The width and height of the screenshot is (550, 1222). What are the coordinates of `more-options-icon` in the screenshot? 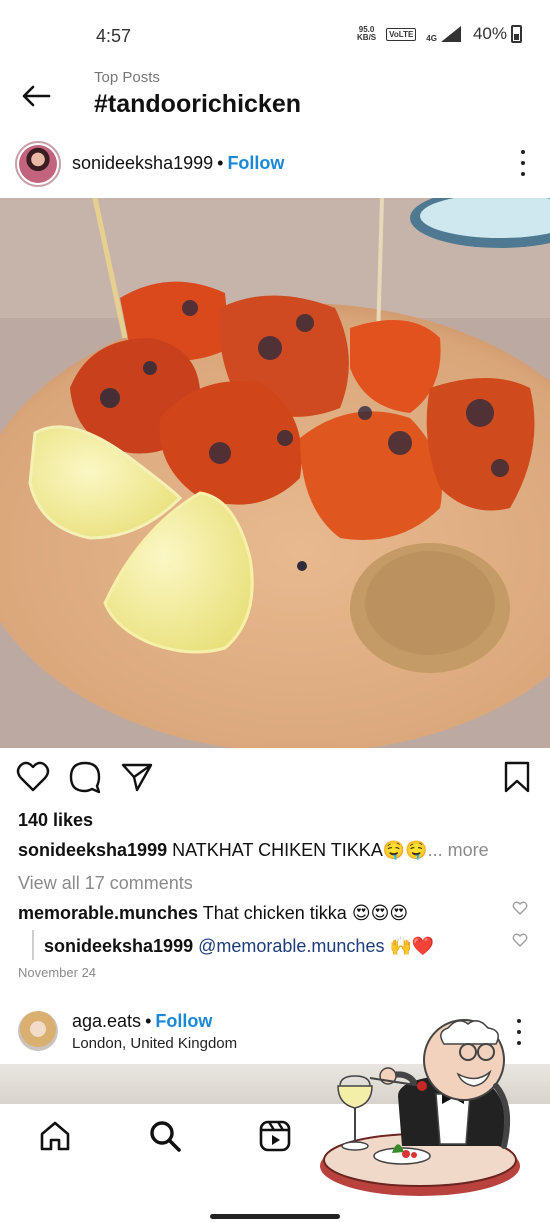 It's located at (523, 163).